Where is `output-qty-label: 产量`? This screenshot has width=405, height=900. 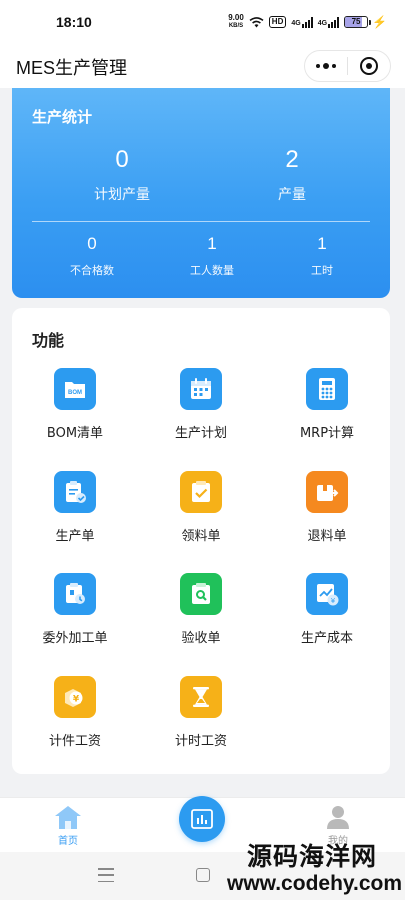
output-qty-label: 产量 is located at coordinates (292, 195).